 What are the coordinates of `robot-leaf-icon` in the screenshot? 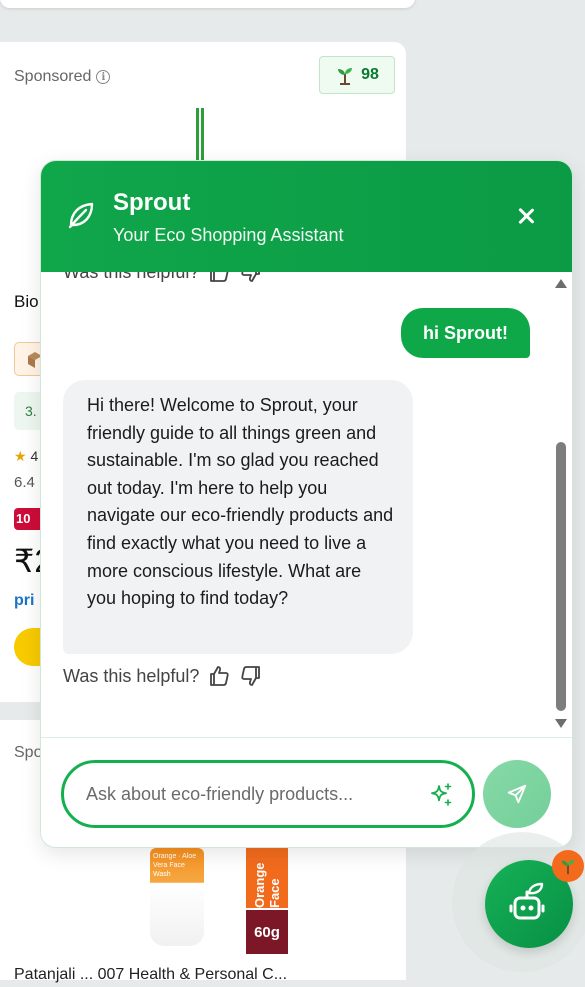 It's located at (527, 901).